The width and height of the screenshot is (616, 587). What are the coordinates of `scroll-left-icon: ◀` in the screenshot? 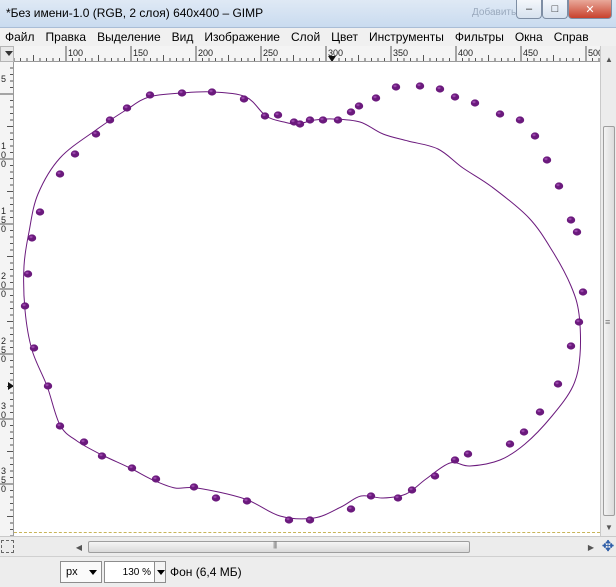 It's located at (79, 547).